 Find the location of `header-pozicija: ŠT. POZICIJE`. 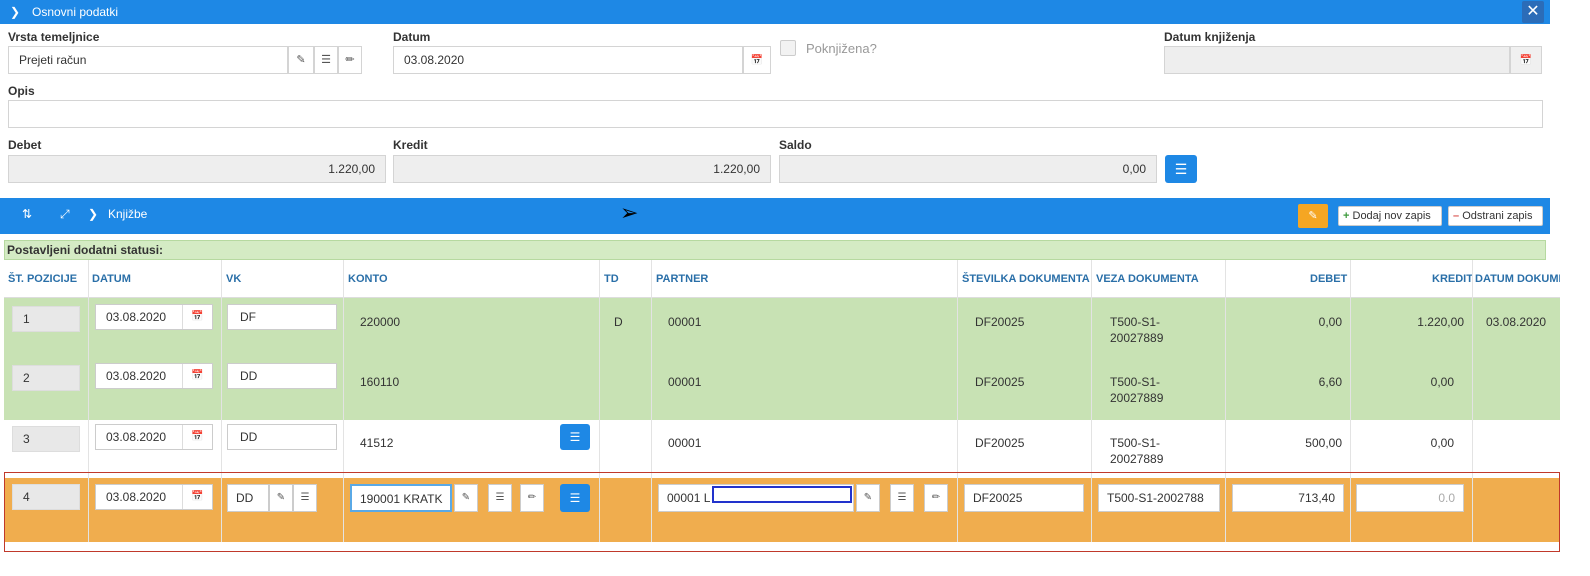

header-pozicija: ŠT. POZICIJE is located at coordinates (42, 279).